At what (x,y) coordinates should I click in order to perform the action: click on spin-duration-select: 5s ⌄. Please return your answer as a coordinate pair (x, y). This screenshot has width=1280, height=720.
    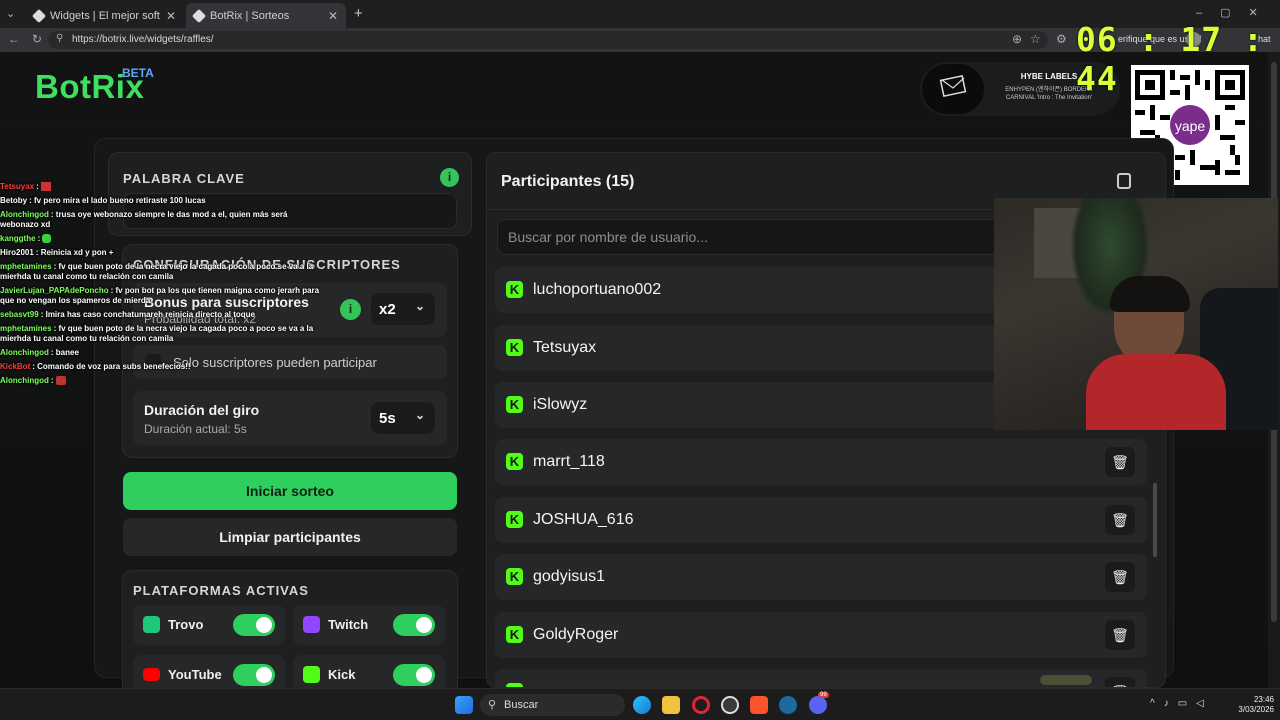
    Looking at the image, I should click on (403, 418).